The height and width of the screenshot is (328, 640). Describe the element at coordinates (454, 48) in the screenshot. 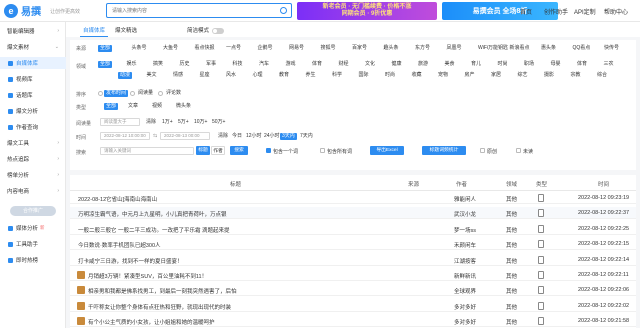

I see `sources-chip: 凤凰号` at that location.